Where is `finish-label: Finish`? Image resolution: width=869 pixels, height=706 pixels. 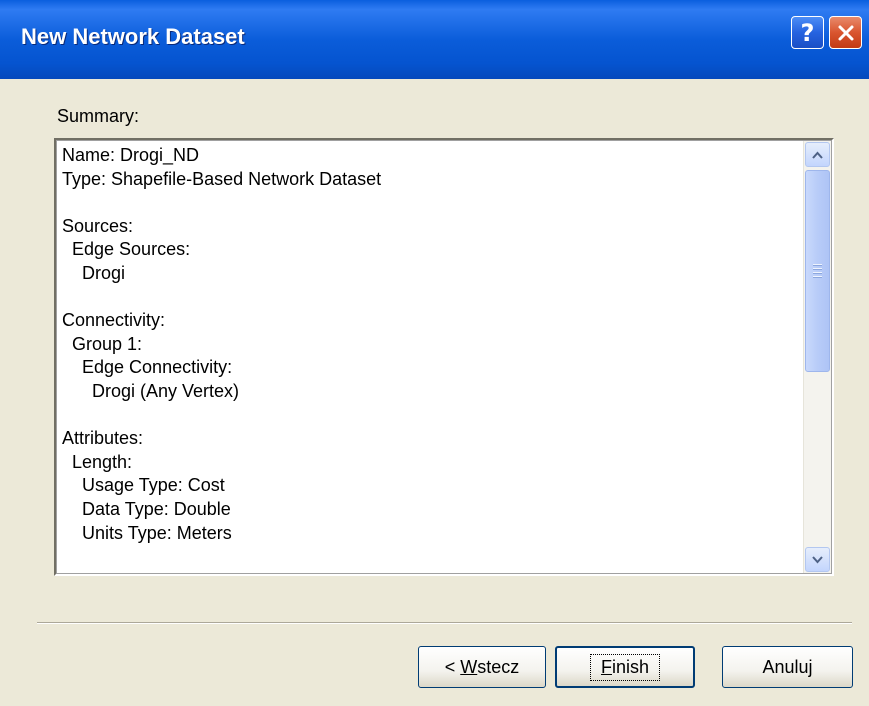 finish-label: Finish is located at coordinates (625, 667).